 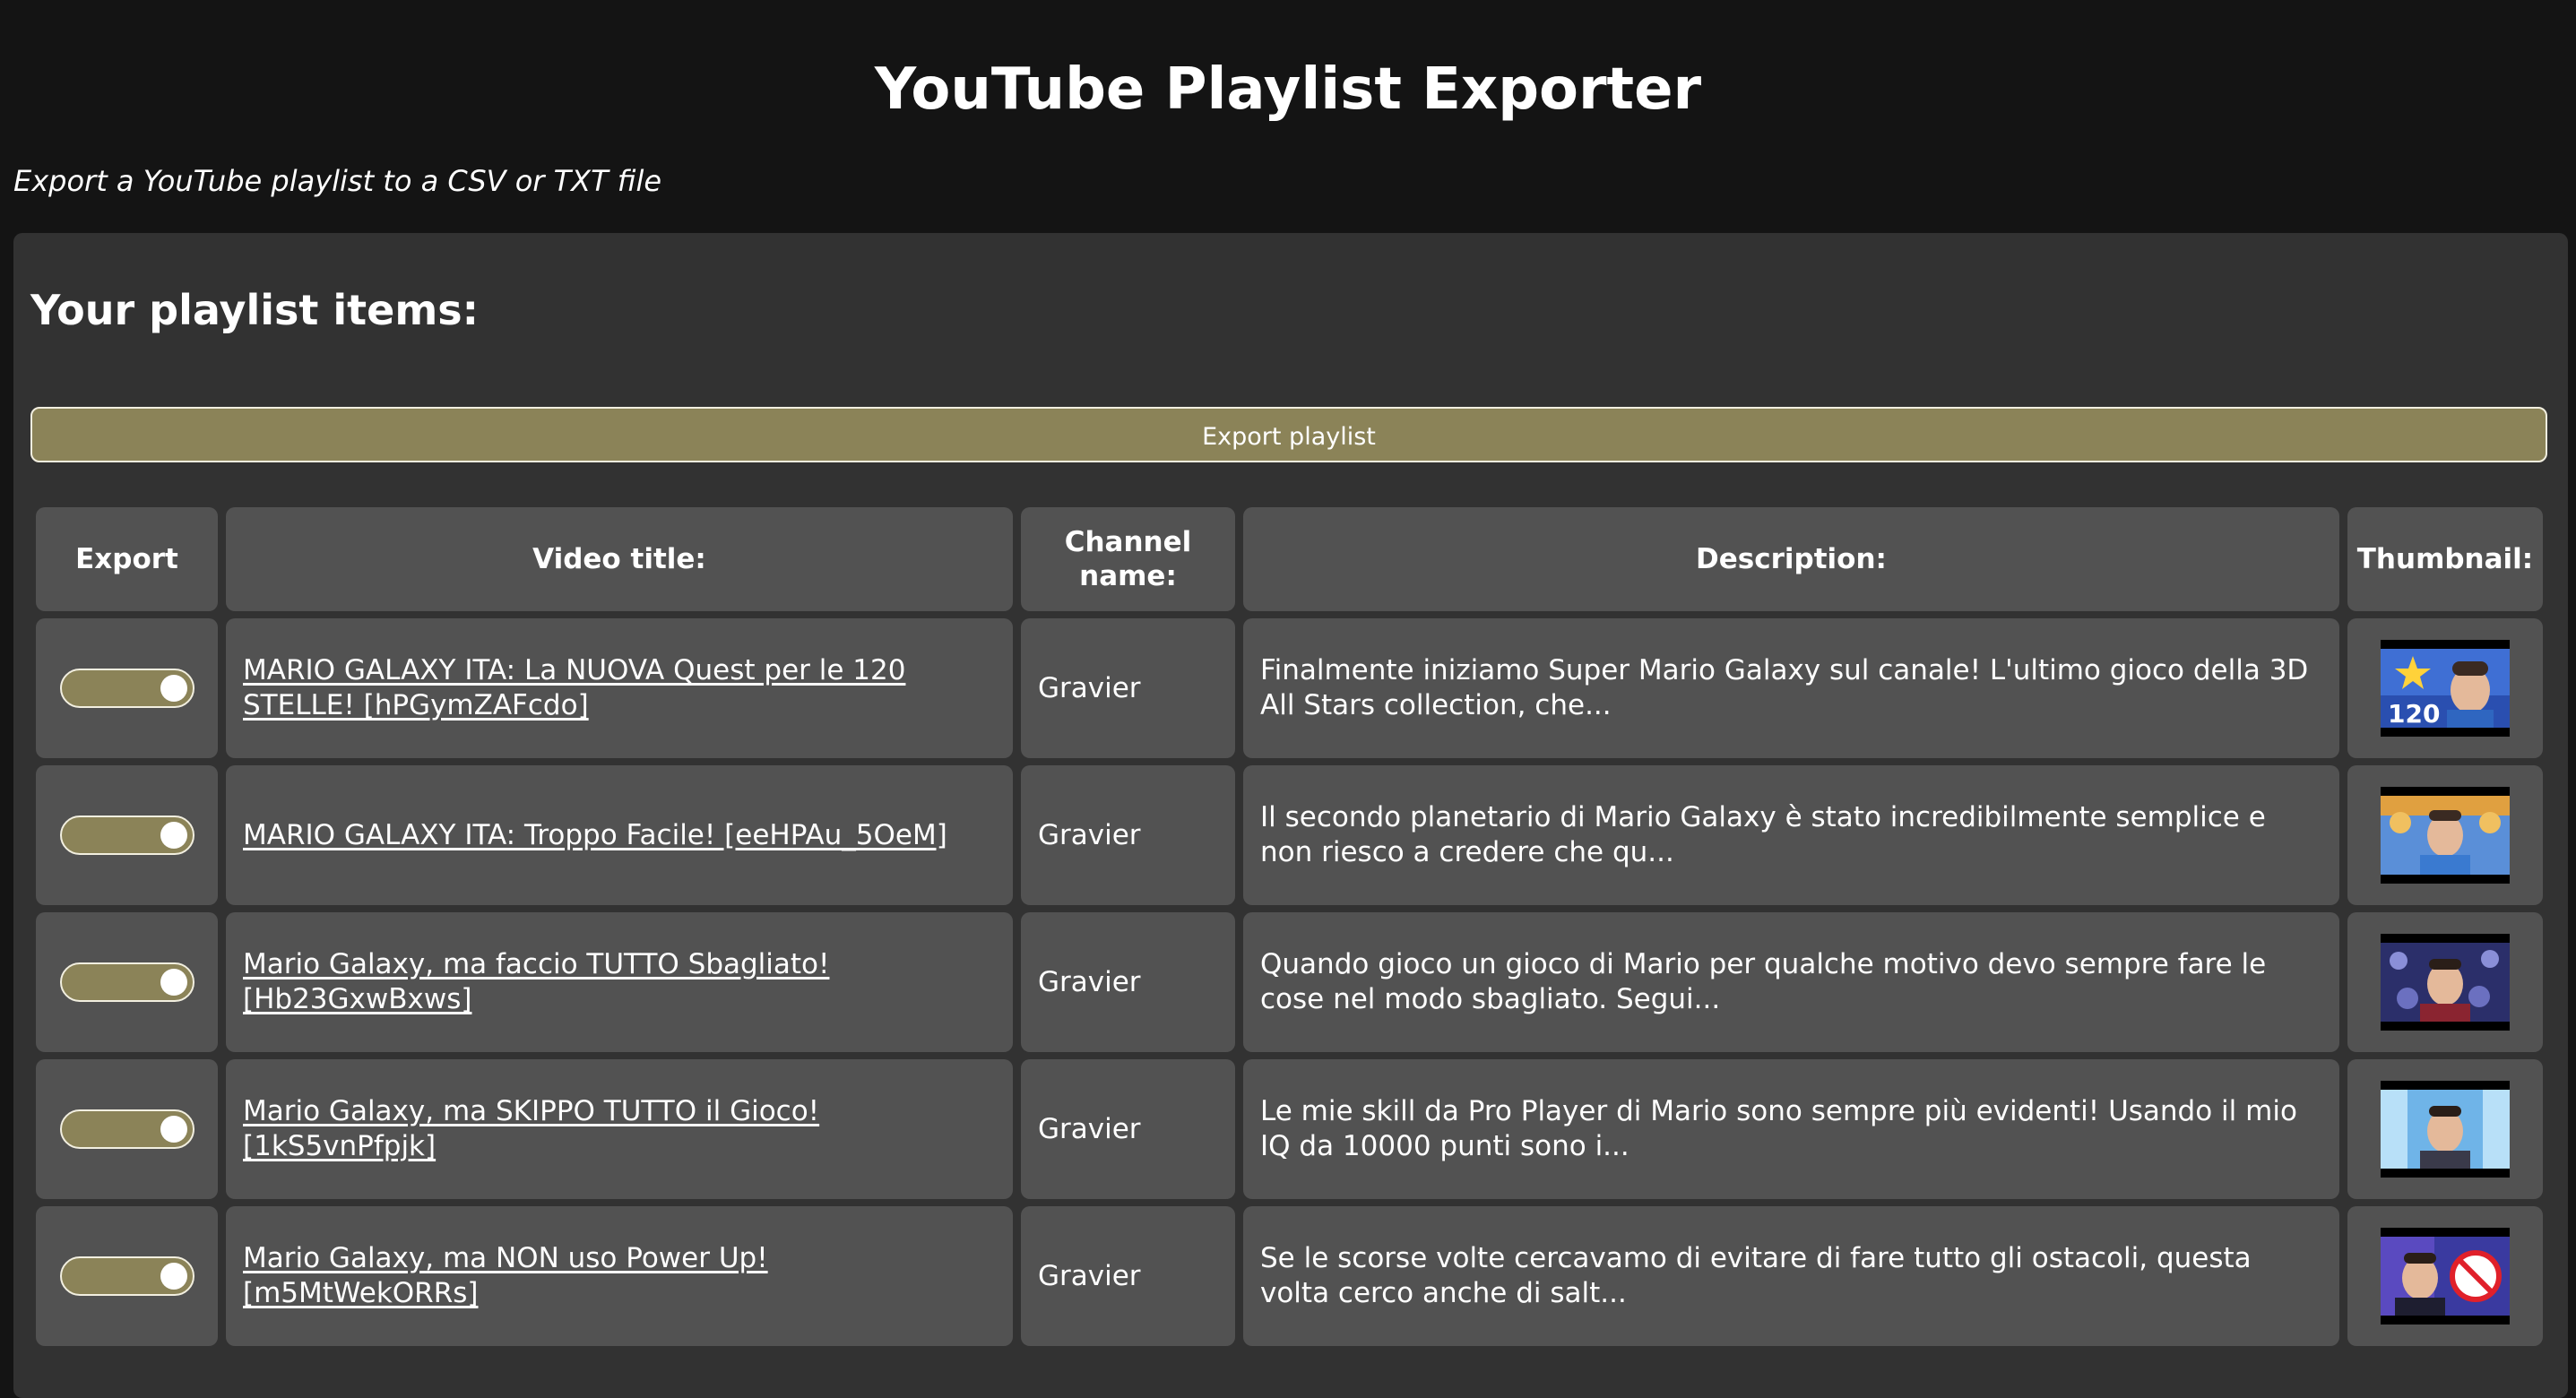 I want to click on export-playlist-button: Export playlist, so click(x=1288, y=434).